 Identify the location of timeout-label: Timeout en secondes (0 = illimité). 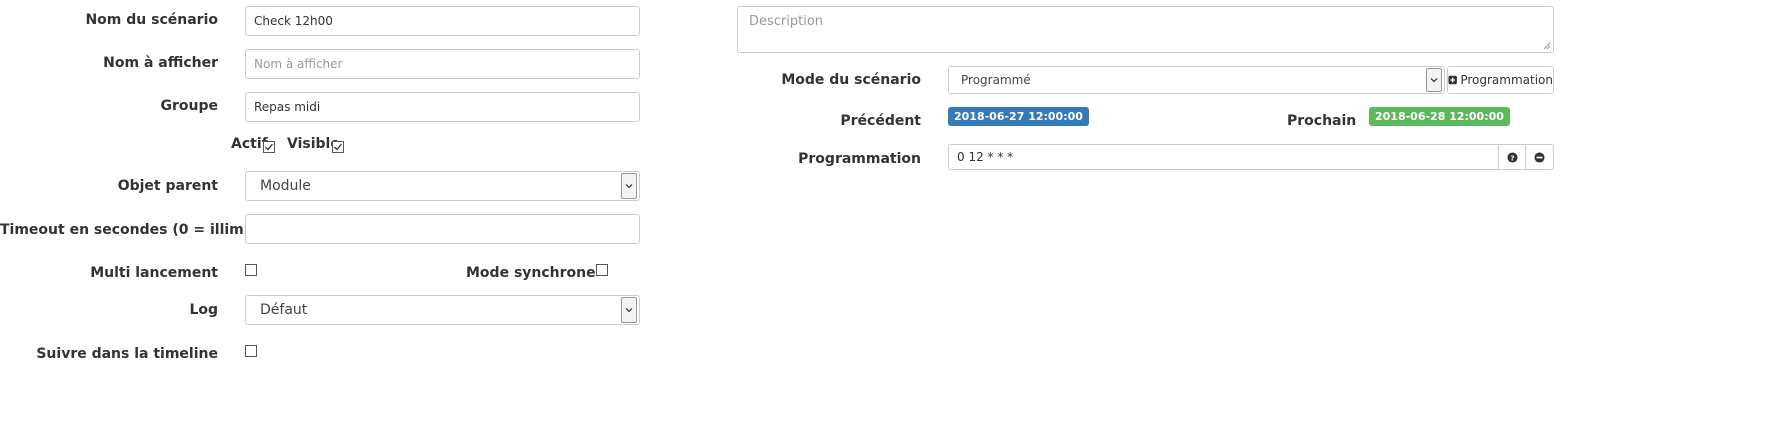
(136, 230).